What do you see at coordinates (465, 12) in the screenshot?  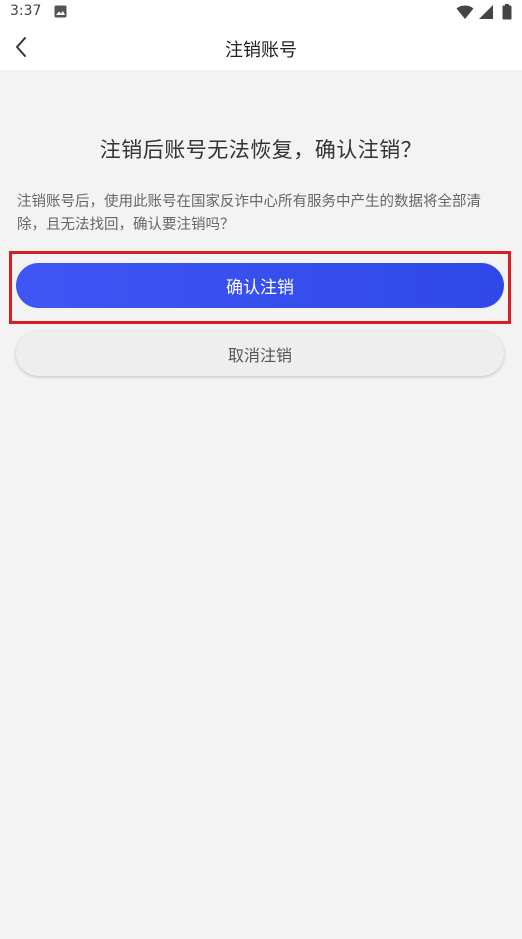 I see `wifi-icon` at bounding box center [465, 12].